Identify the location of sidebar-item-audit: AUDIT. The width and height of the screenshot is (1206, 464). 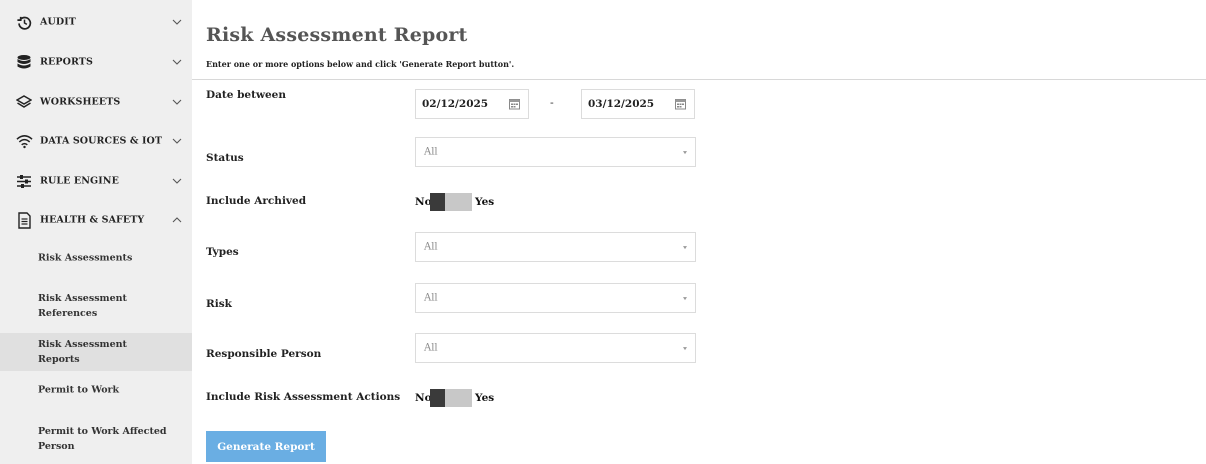
(96, 22).